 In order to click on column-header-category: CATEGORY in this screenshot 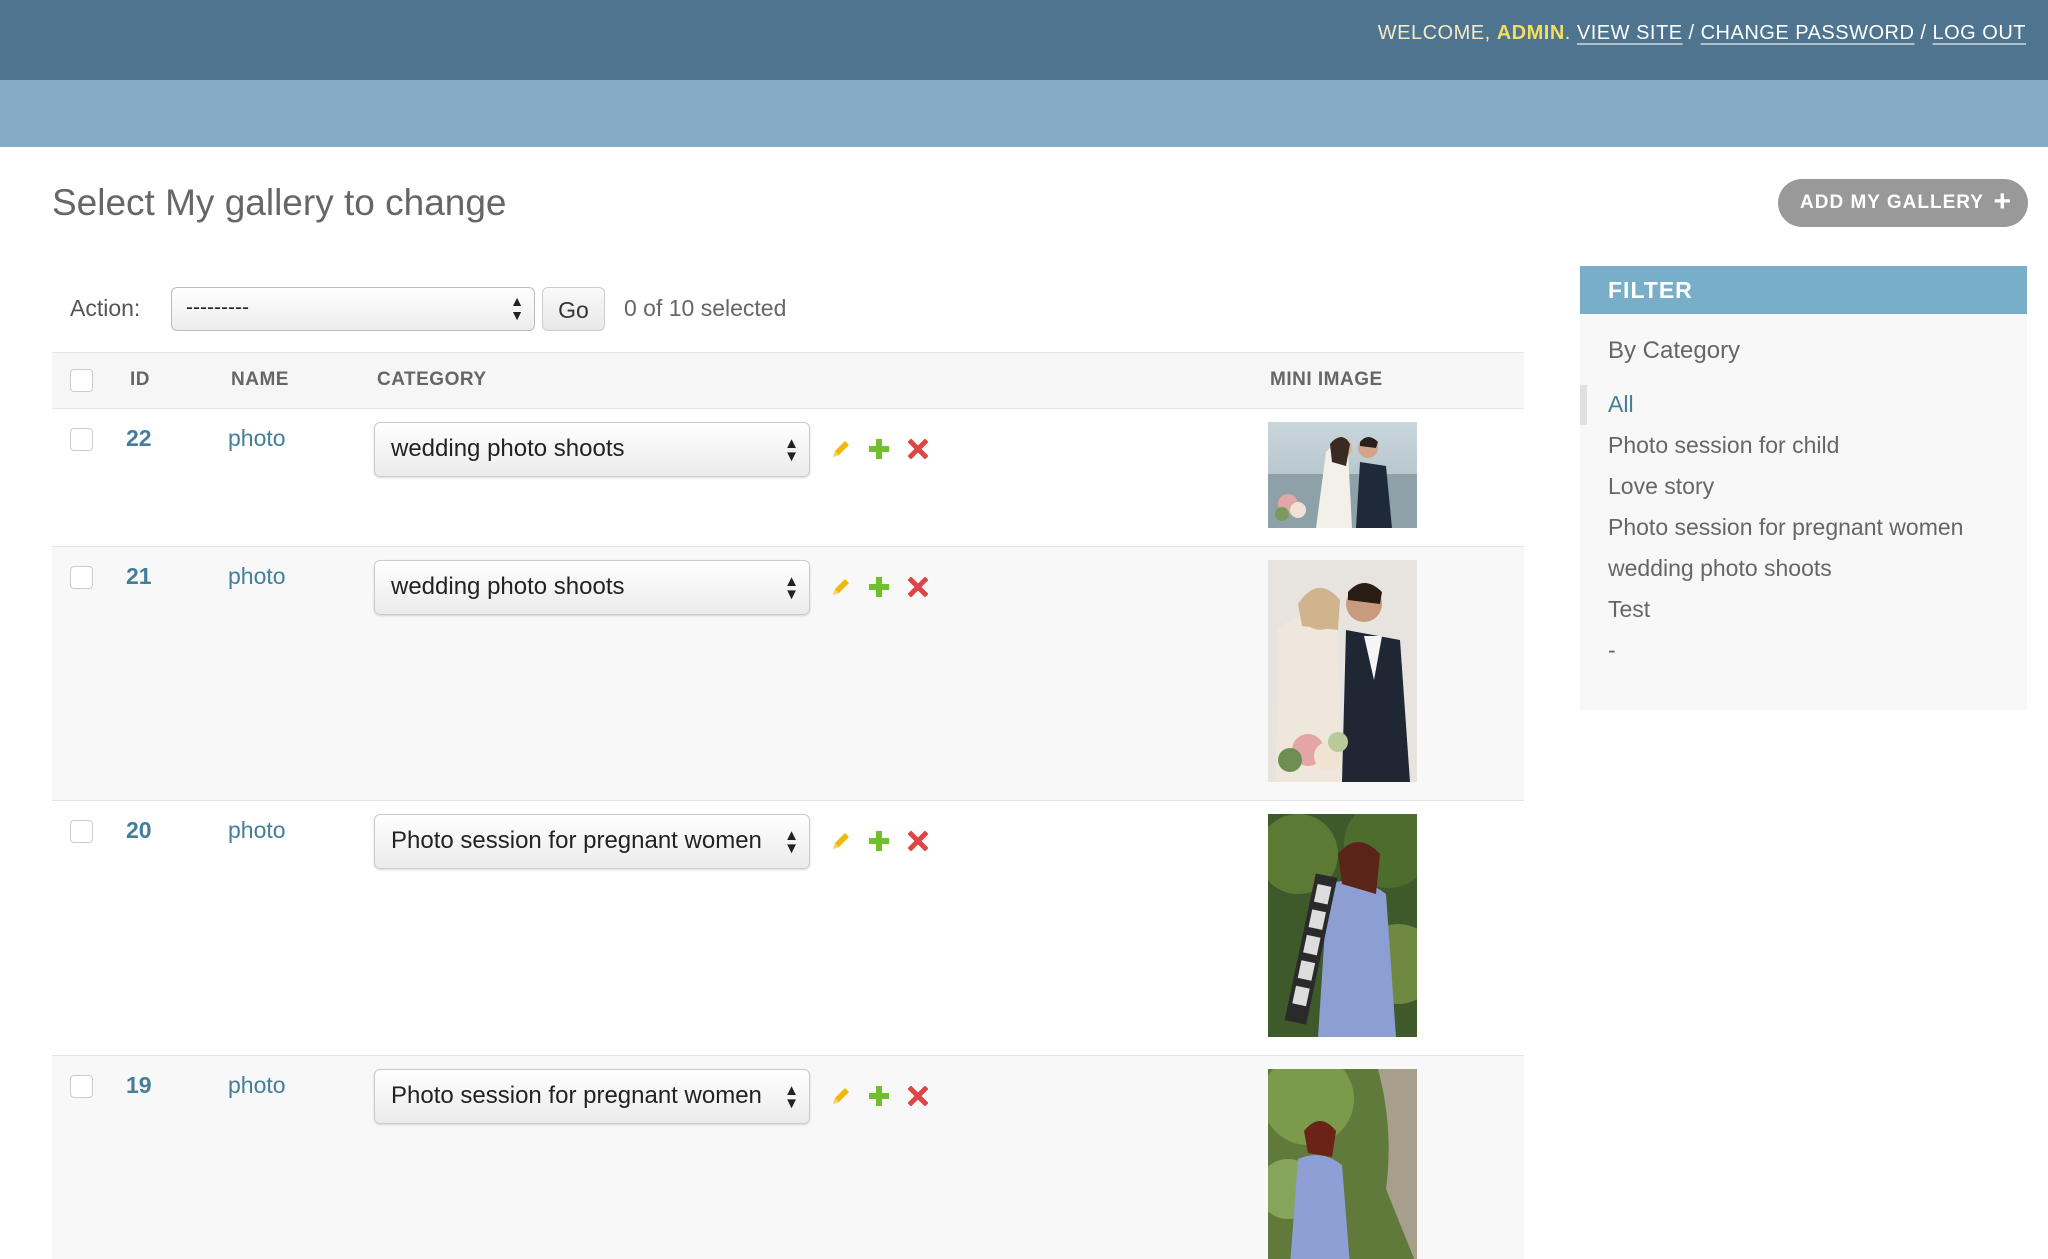, I will do `click(432, 380)`.